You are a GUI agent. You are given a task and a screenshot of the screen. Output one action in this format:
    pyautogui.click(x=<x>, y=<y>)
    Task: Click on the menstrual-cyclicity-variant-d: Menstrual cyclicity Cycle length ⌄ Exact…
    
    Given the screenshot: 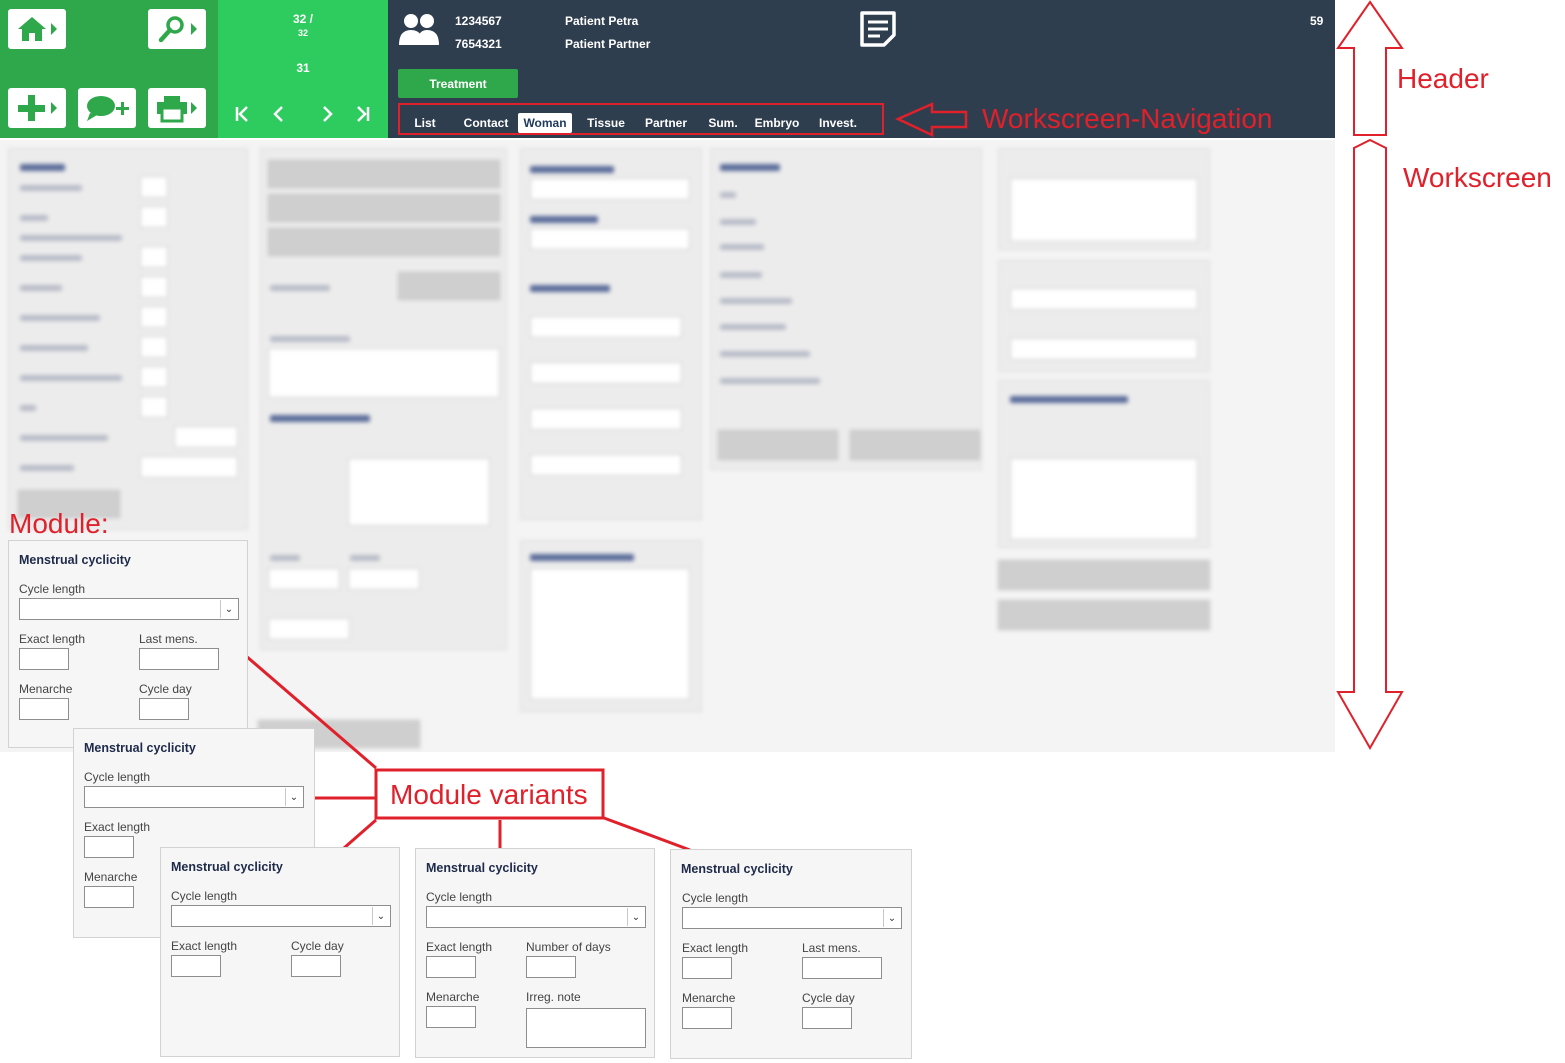 What is the action you would take?
    pyautogui.click(x=791, y=954)
    